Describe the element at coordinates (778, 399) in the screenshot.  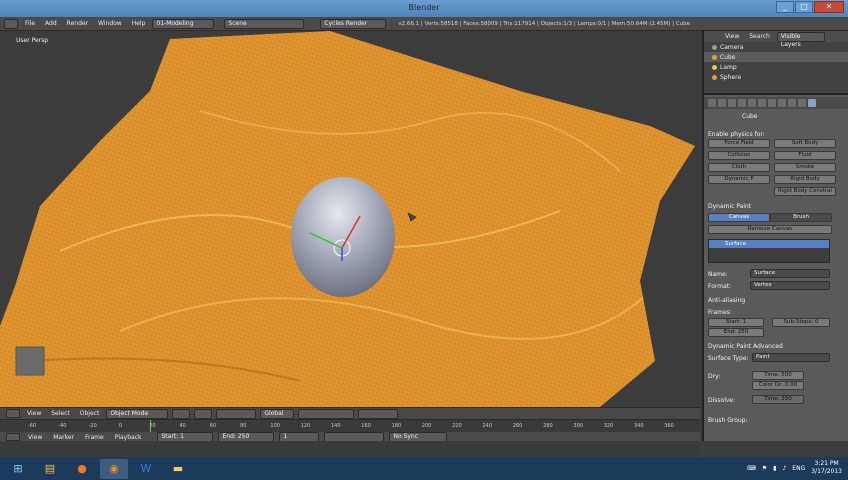
I see `dissolve-time-field: Time: 250` at that location.